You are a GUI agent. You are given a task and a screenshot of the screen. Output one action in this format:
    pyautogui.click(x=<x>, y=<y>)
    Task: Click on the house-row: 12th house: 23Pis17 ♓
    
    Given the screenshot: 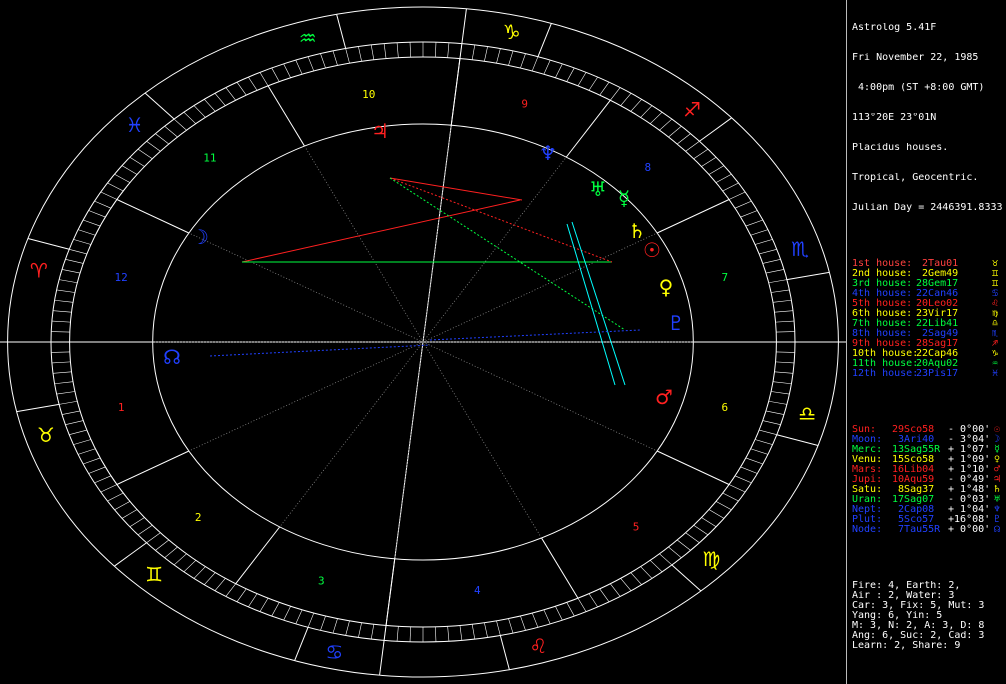 What is the action you would take?
    pyautogui.click(x=929, y=374)
    